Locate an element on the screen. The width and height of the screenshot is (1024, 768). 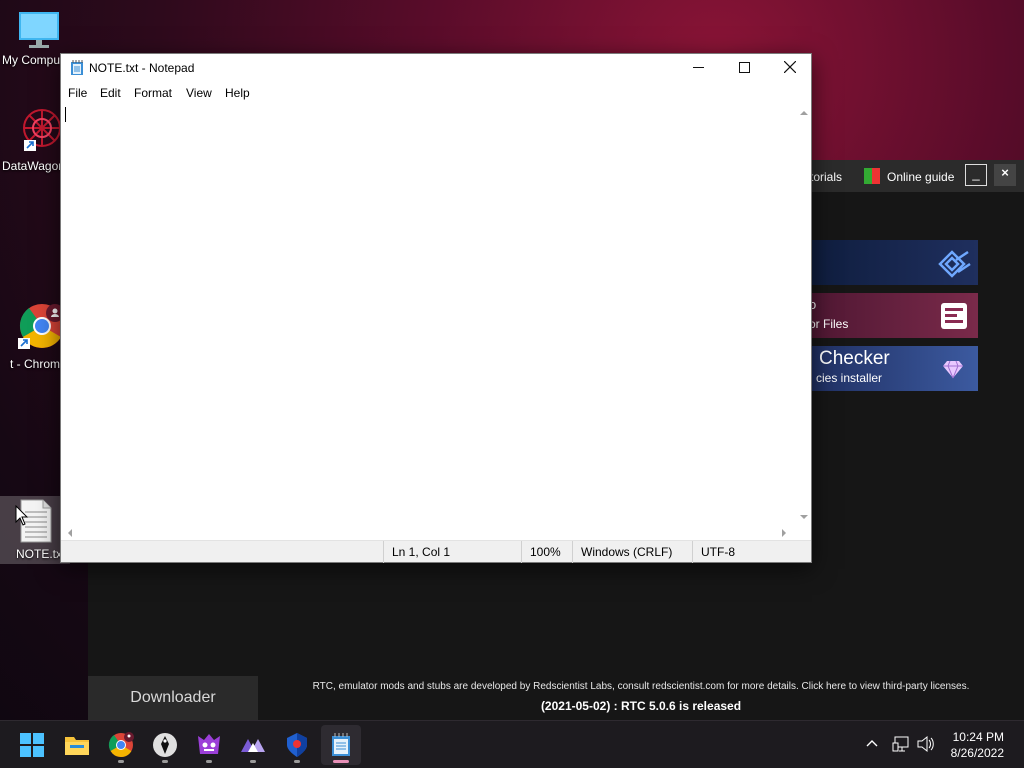
network-icon is located at coordinates (901, 745).